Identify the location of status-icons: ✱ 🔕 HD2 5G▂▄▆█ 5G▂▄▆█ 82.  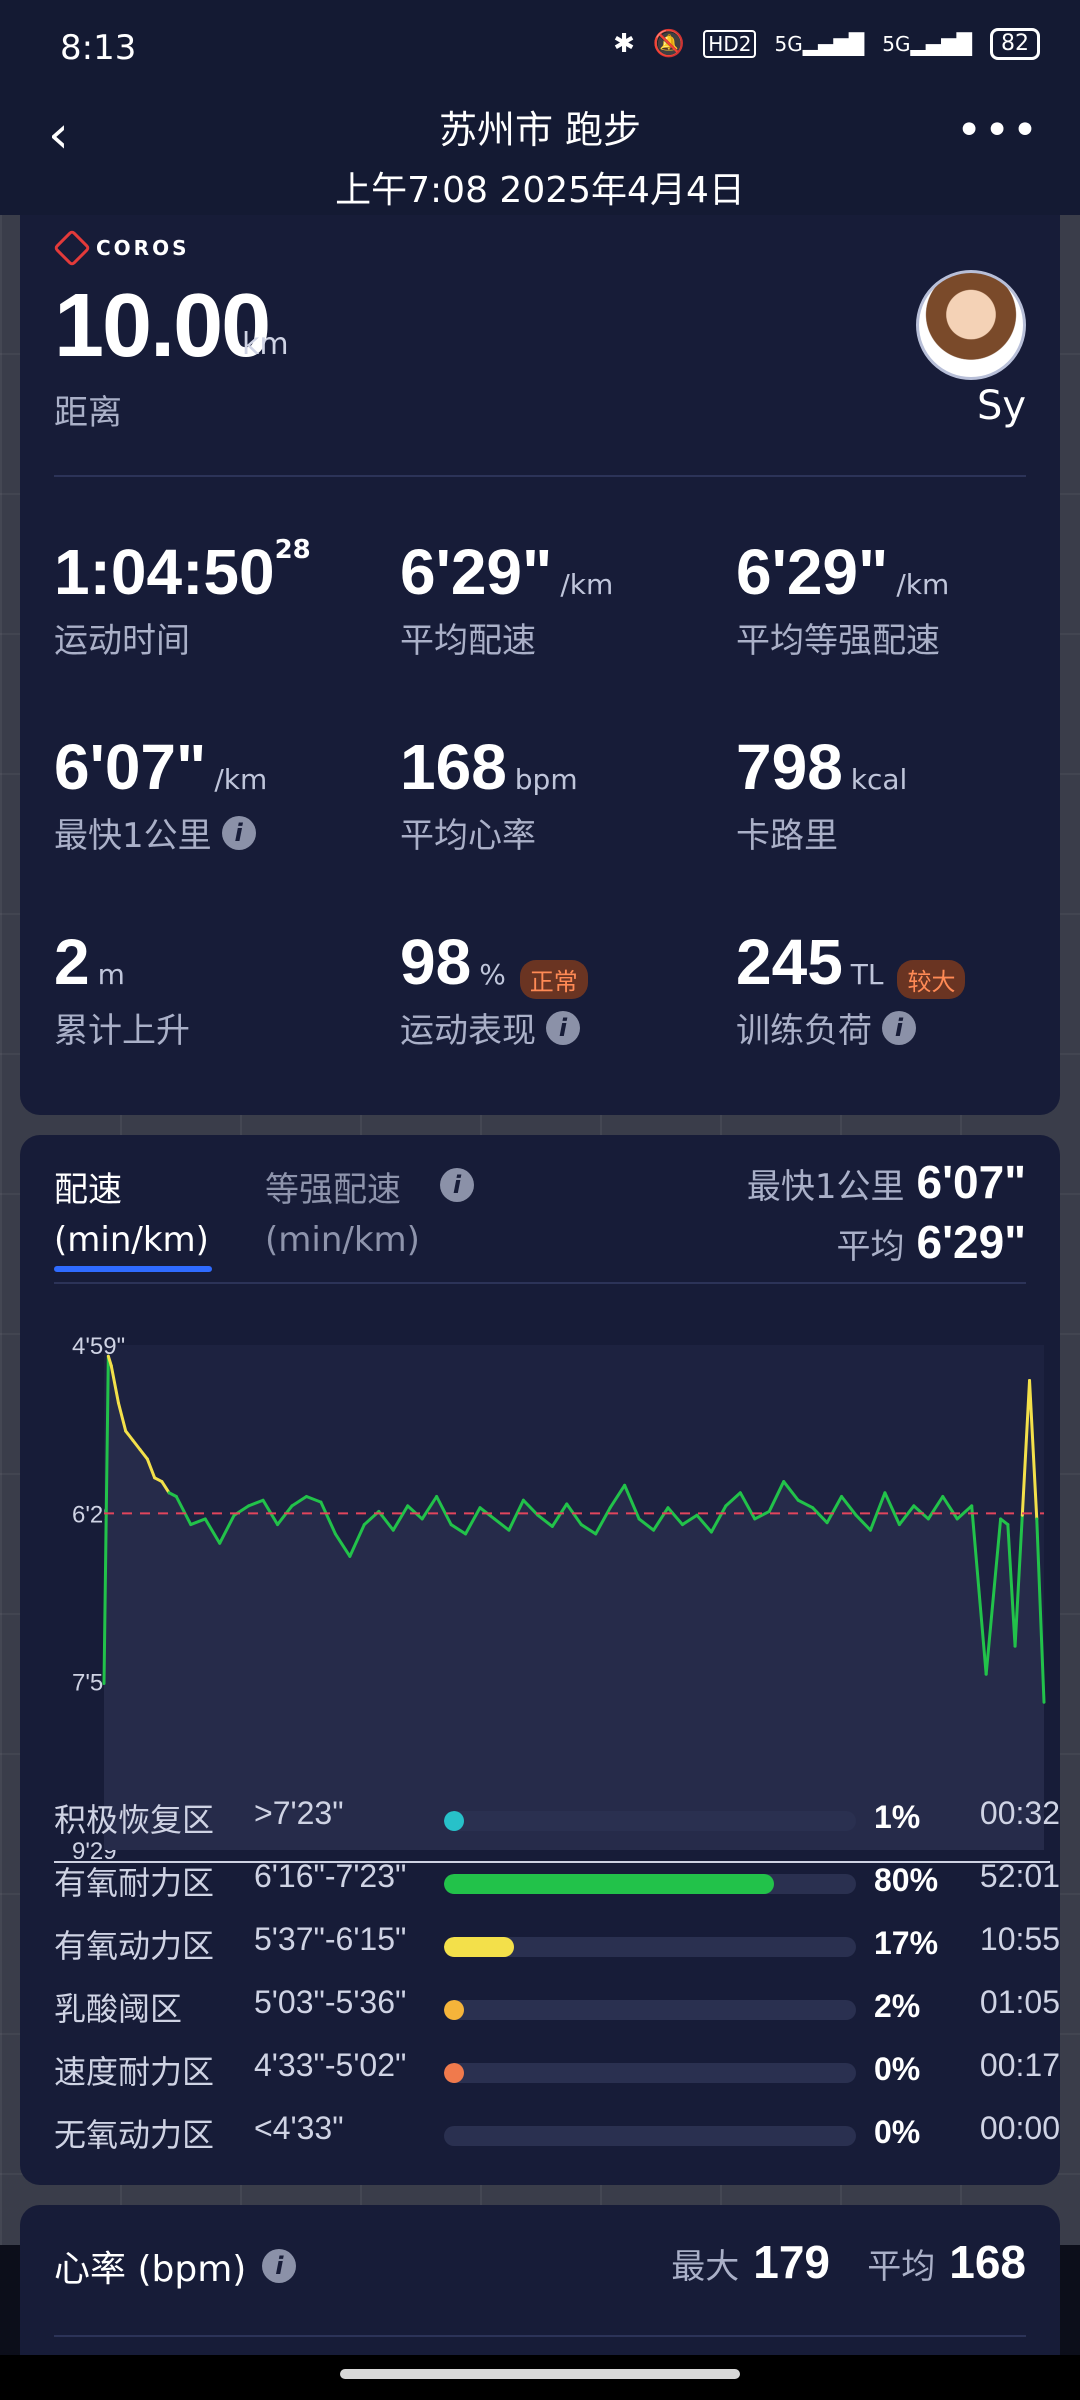
(826, 44).